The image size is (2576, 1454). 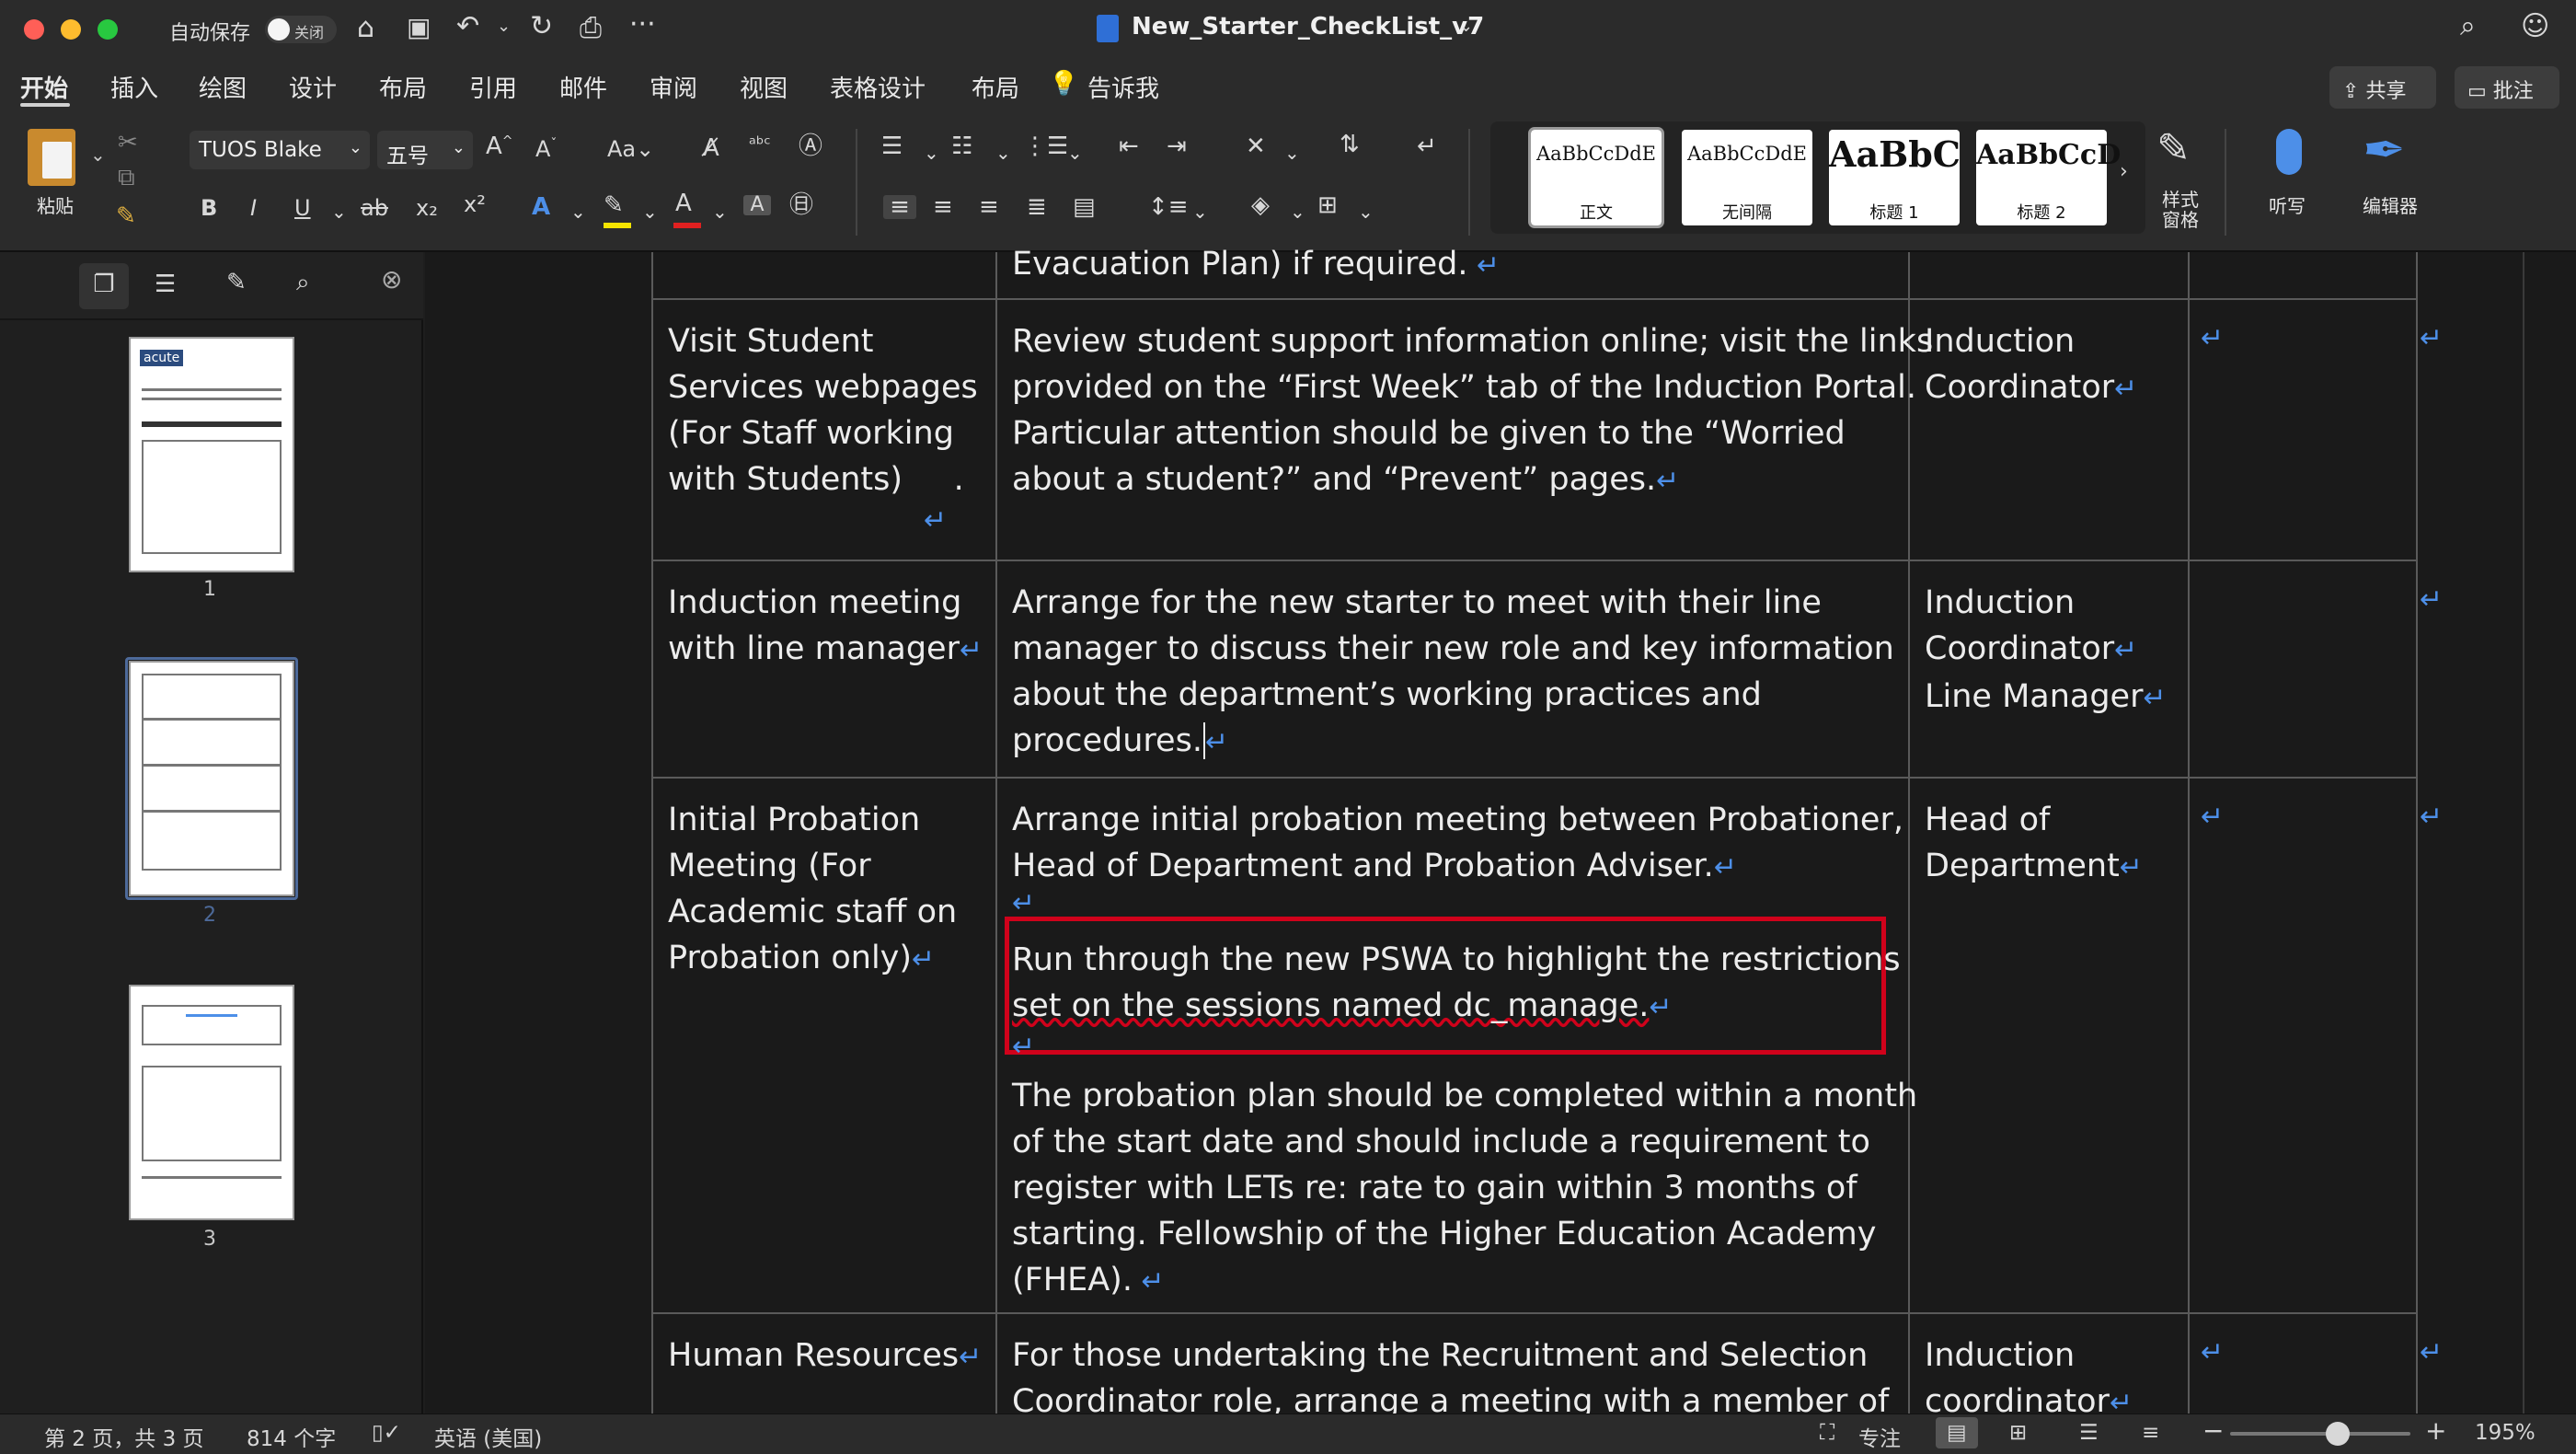 I want to click on dictate-icon, so click(x=2289, y=152).